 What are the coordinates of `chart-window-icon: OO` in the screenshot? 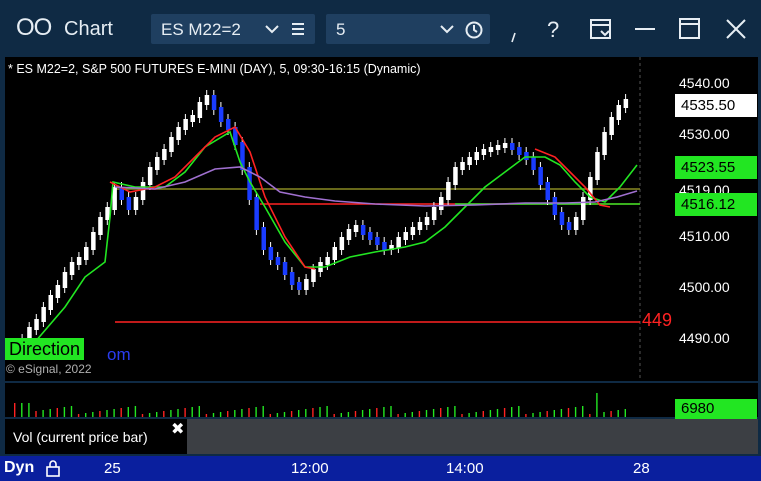 It's located at (34, 28).